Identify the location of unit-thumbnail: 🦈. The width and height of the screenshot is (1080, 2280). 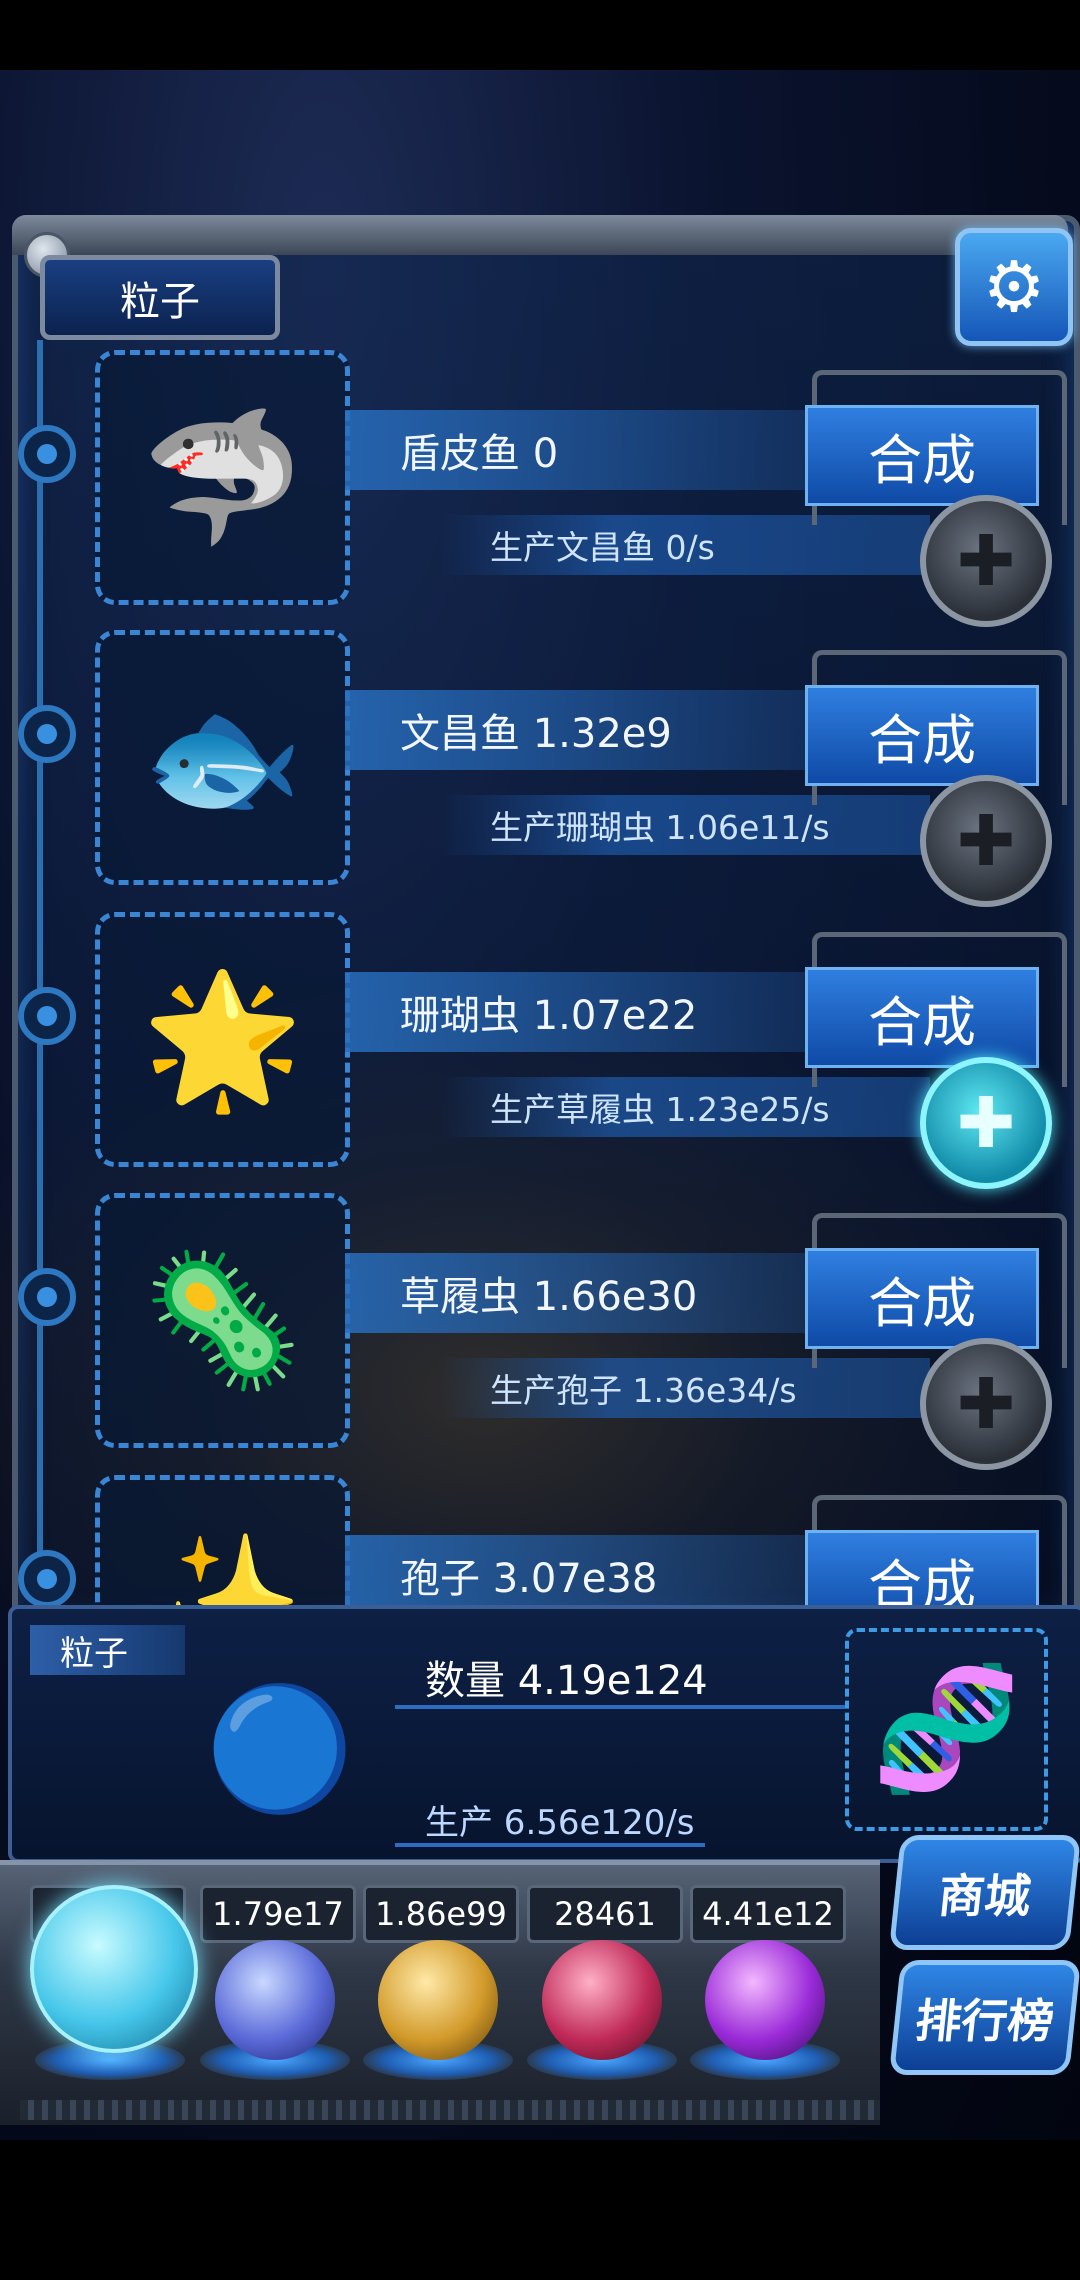
(222, 477).